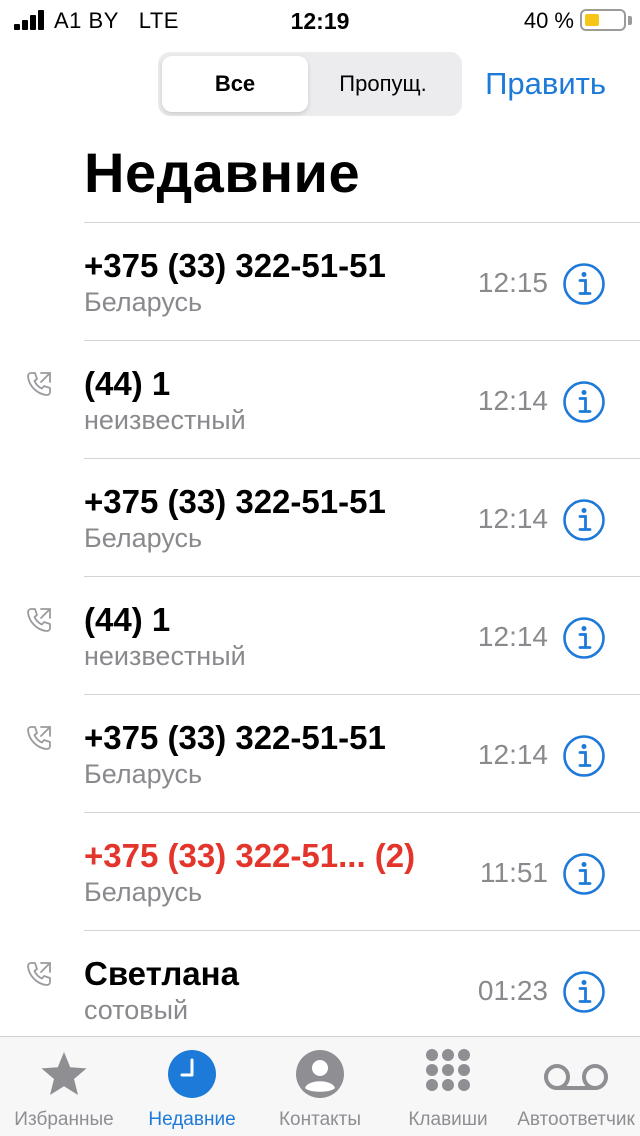 The height and width of the screenshot is (1136, 640). I want to click on tab-keypad: Клавиши, so click(448, 1086).